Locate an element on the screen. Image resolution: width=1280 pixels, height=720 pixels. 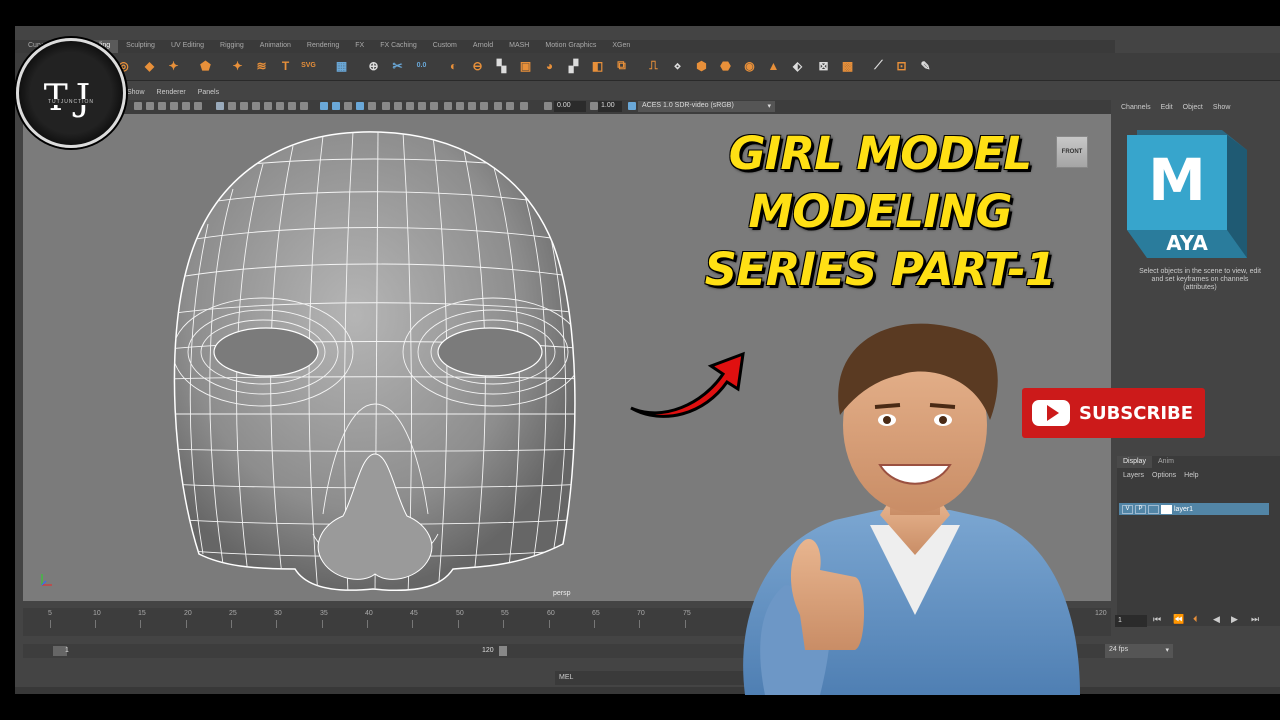
bridge-icon: ▚ is located at coordinates (501, 65).